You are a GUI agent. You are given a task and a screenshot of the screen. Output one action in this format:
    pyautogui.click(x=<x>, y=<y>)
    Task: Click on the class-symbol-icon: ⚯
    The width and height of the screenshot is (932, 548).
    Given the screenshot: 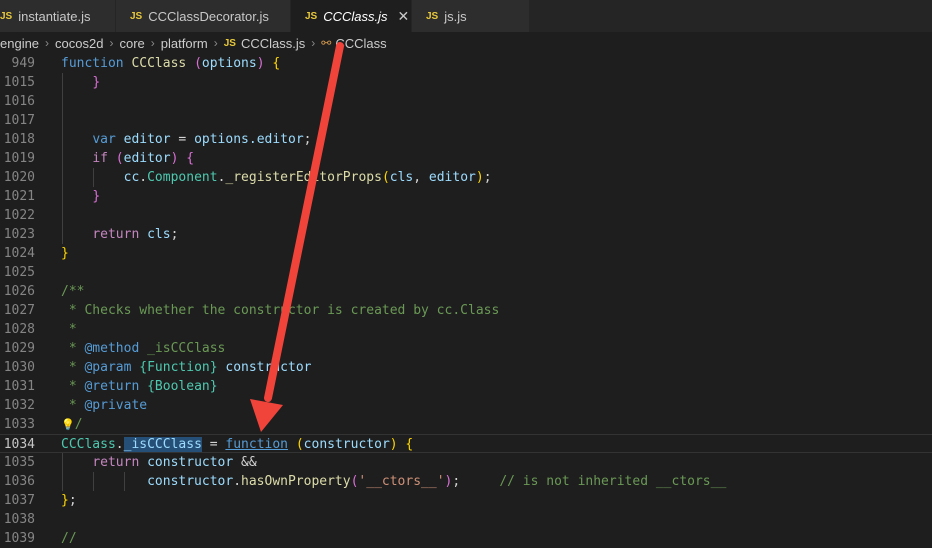 What is the action you would take?
    pyautogui.click(x=326, y=43)
    